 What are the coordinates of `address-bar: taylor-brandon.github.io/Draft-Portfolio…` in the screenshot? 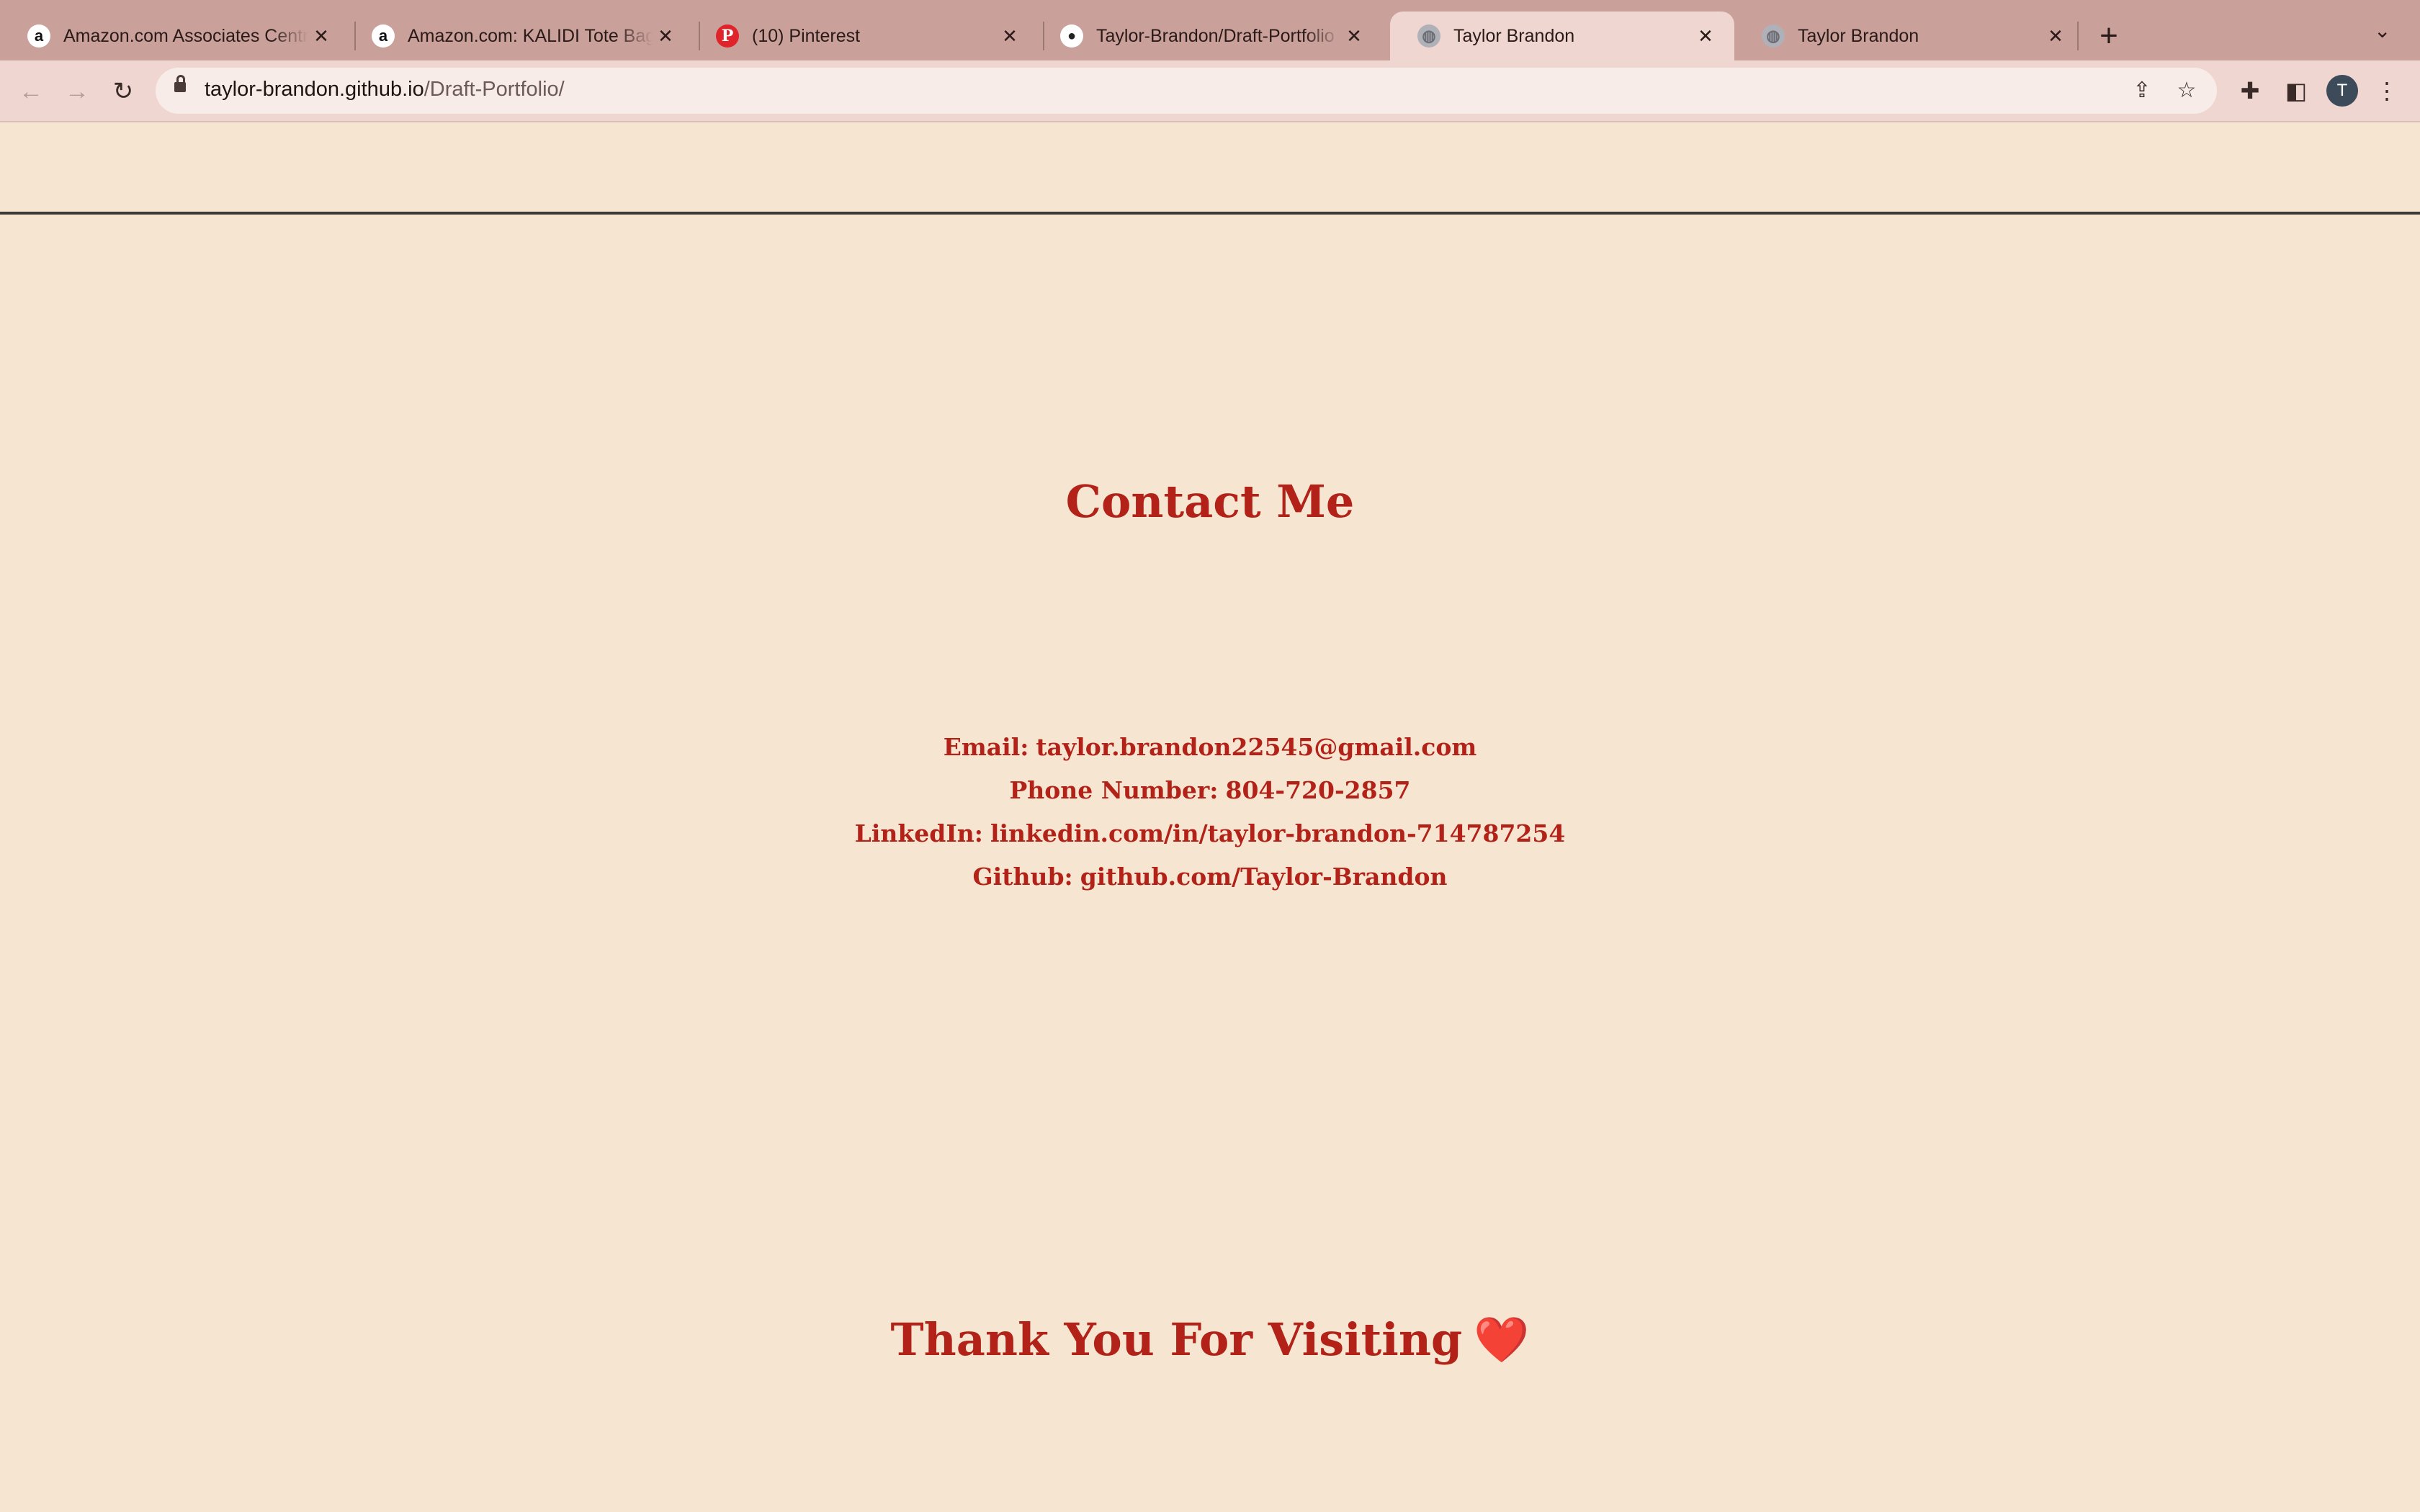 It's located at (1186, 91).